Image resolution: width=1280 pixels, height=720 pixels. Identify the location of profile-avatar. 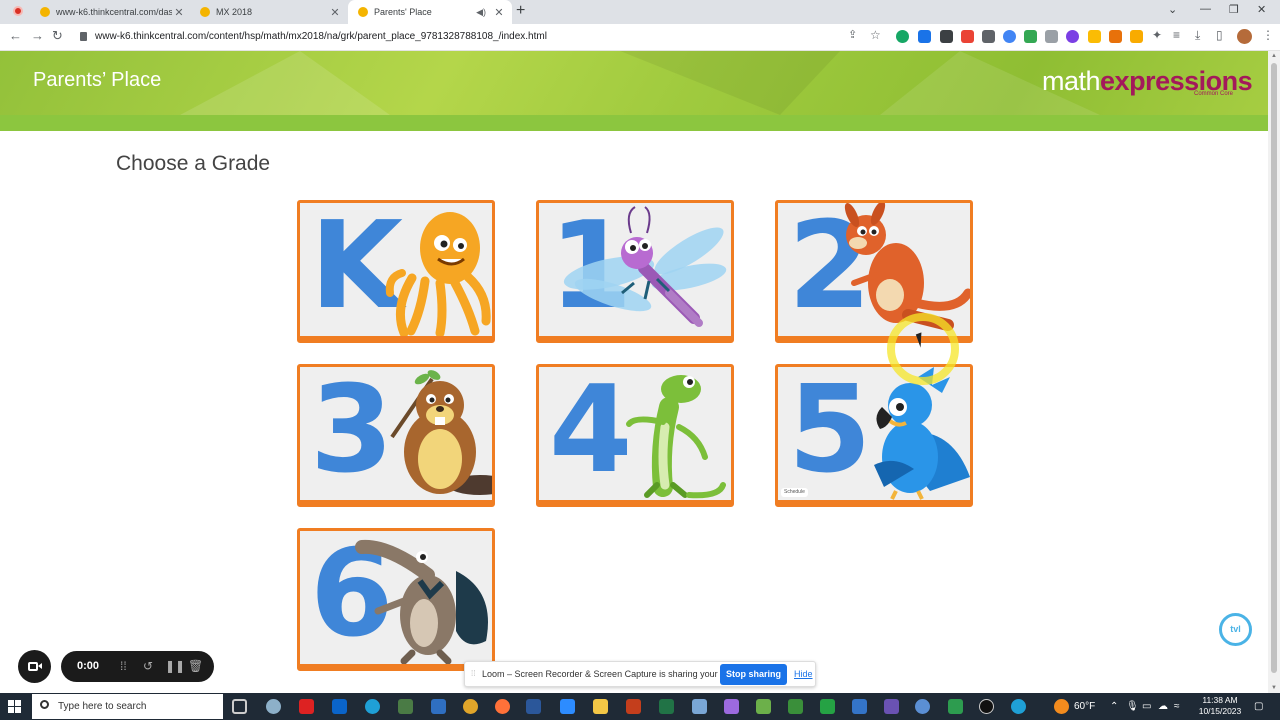
(1244, 36).